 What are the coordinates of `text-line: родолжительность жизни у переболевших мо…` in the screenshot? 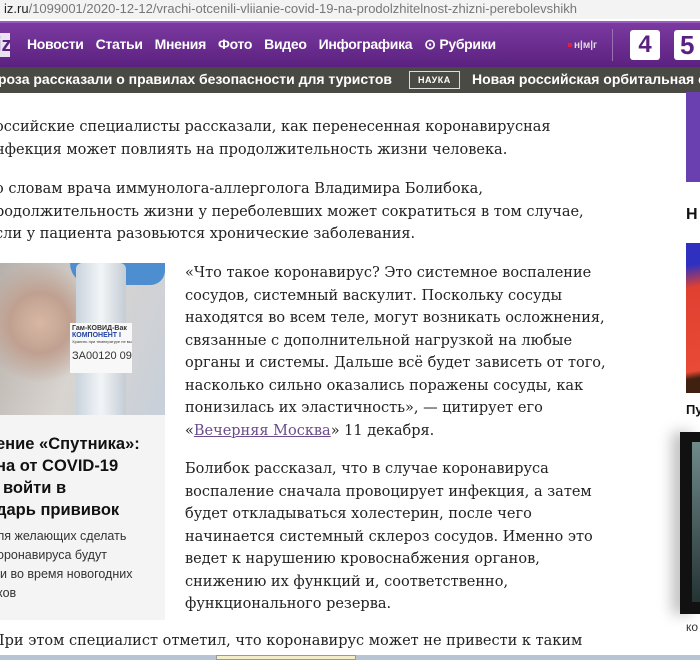 It's located at (292, 211).